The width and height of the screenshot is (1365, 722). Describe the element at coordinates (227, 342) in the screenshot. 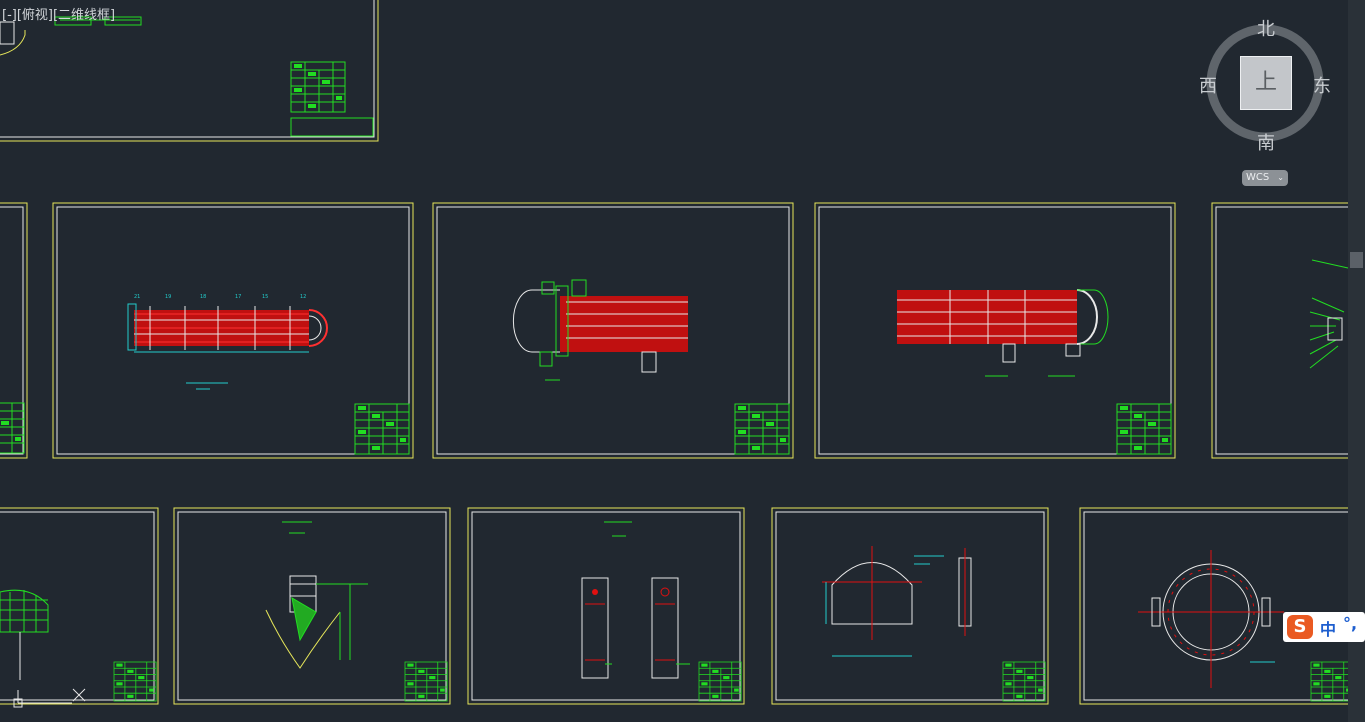

I see `tube-bundle-drawing: 21 19 18 17 15 12` at that location.